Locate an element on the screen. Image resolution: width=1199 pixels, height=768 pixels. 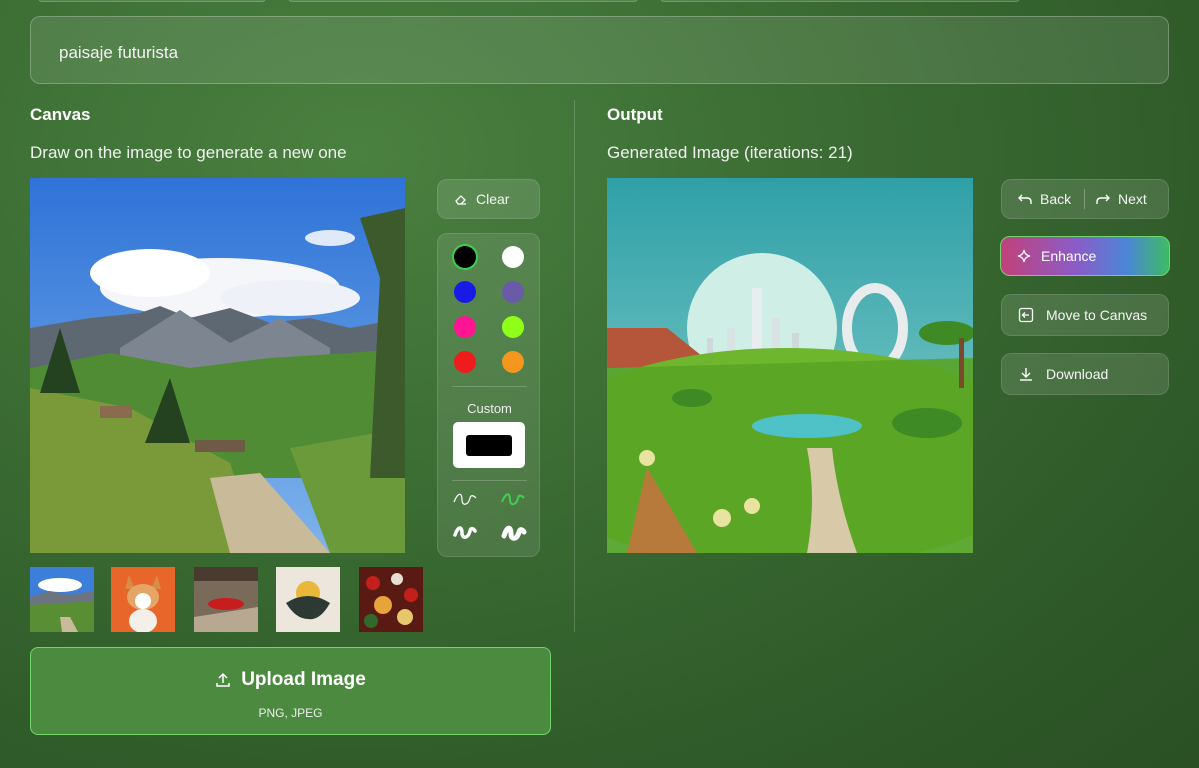
corgi-dog-thumbnail is located at coordinates (143, 599).